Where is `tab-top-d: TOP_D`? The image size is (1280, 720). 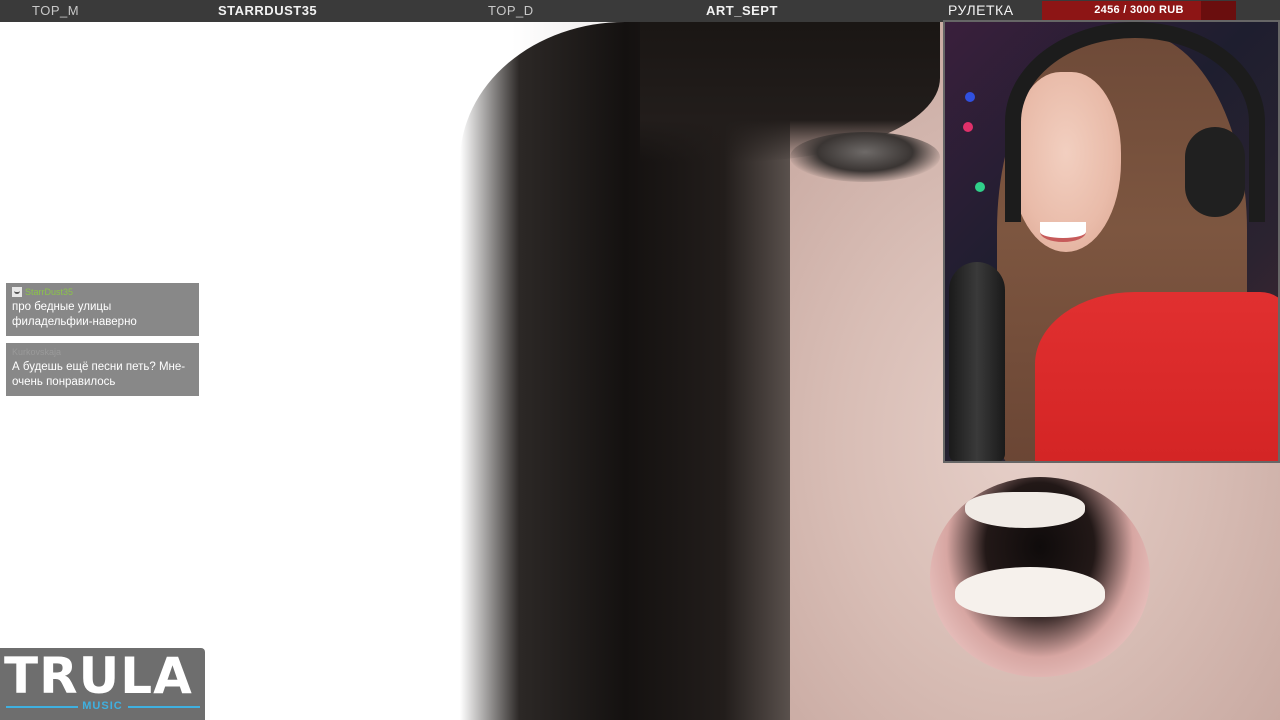 tab-top-d: TOP_D is located at coordinates (511, 10).